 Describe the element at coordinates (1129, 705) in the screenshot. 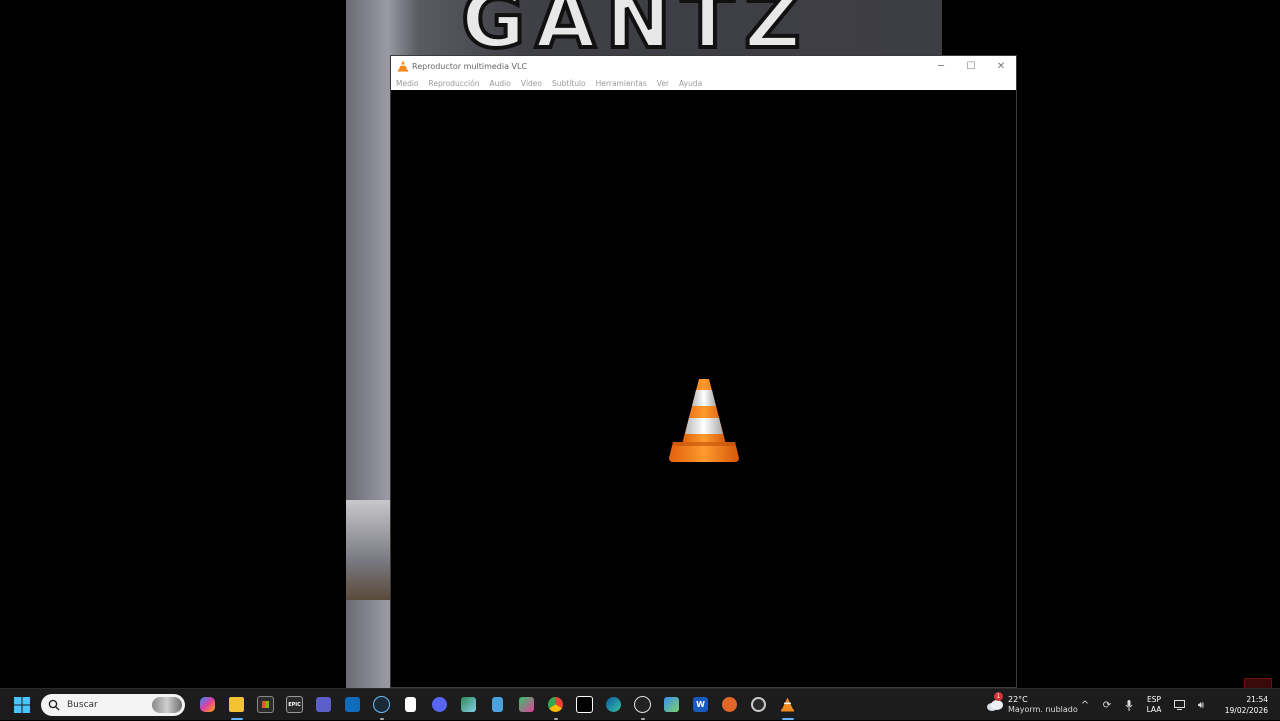

I see `microphone-icon` at that location.